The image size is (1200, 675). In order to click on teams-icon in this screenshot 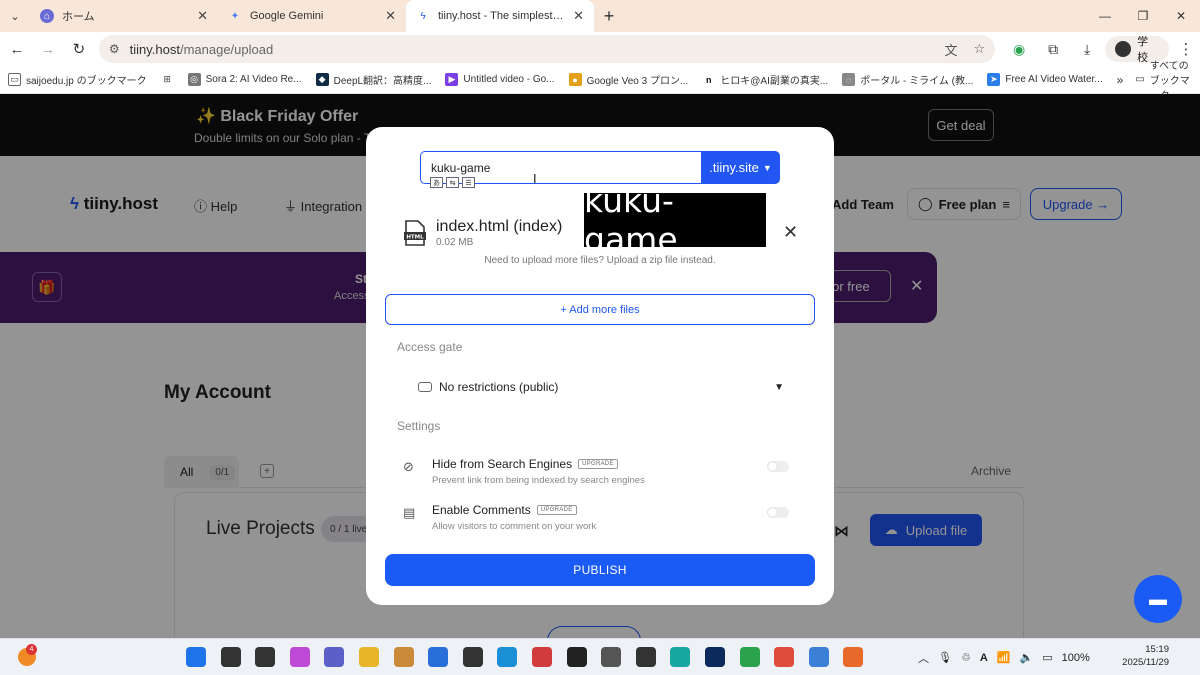, I will do `click(334, 657)`.